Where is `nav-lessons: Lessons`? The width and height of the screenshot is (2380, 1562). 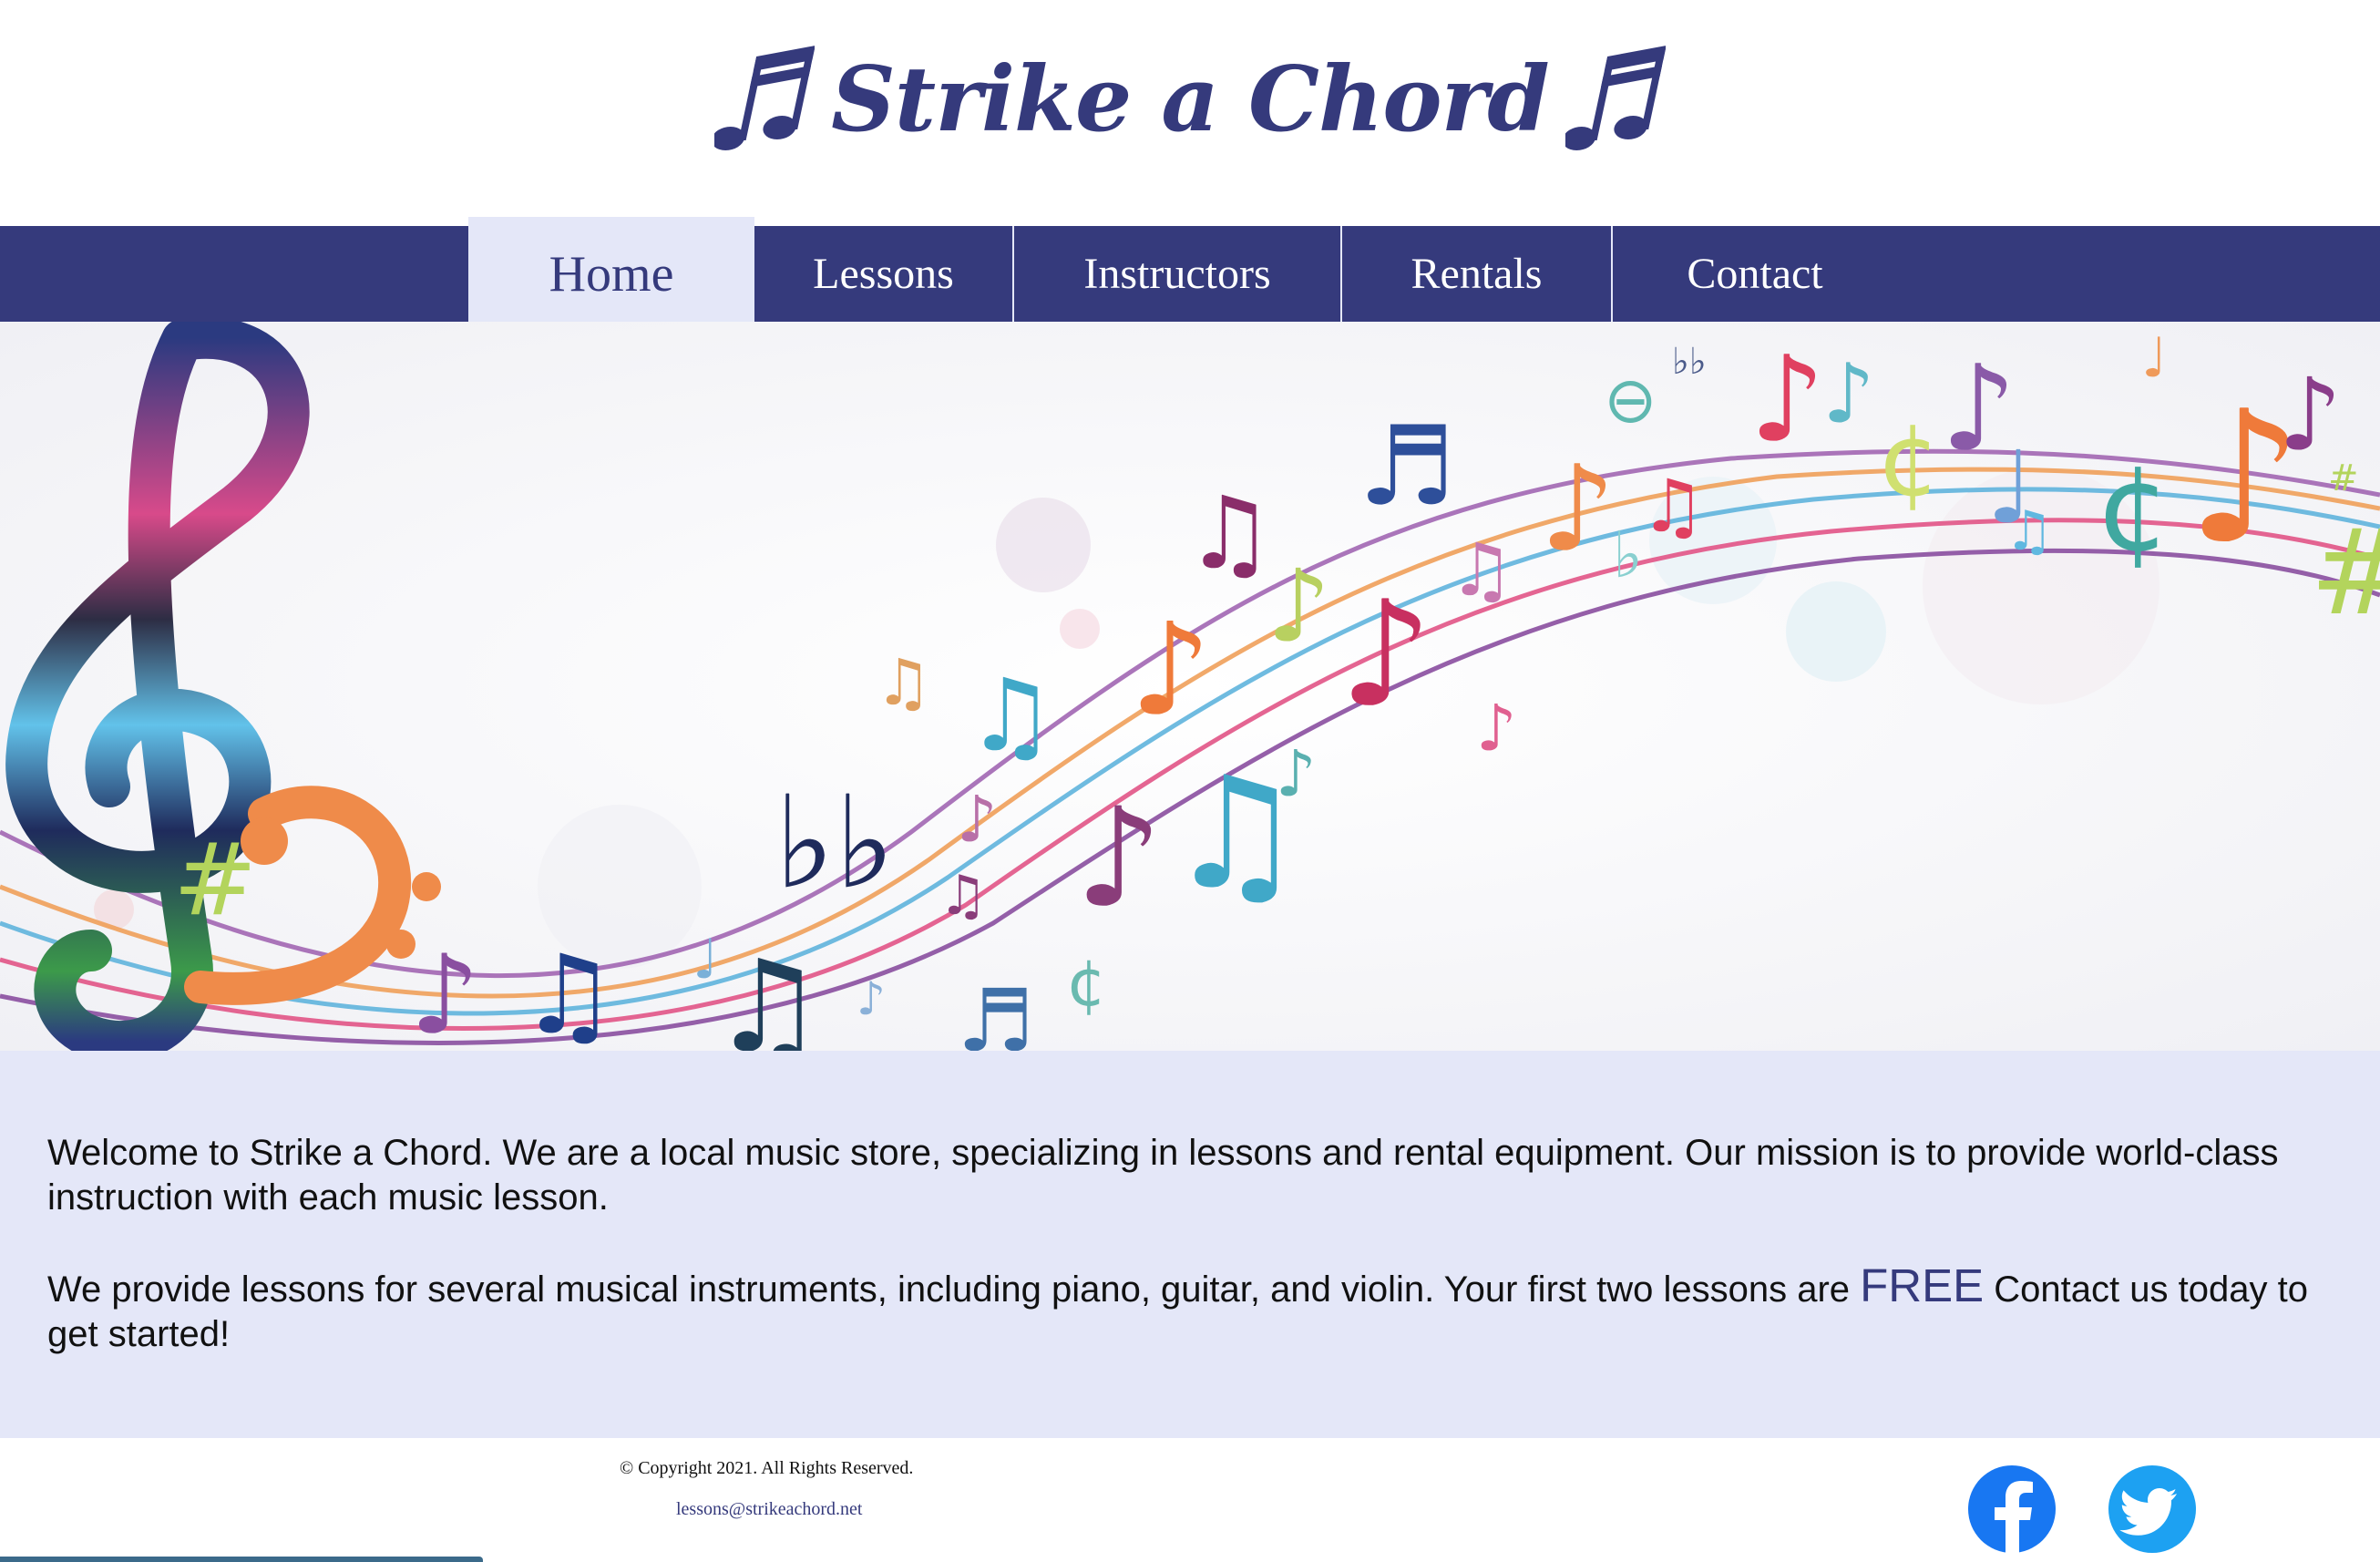 nav-lessons: Lessons is located at coordinates (883, 274).